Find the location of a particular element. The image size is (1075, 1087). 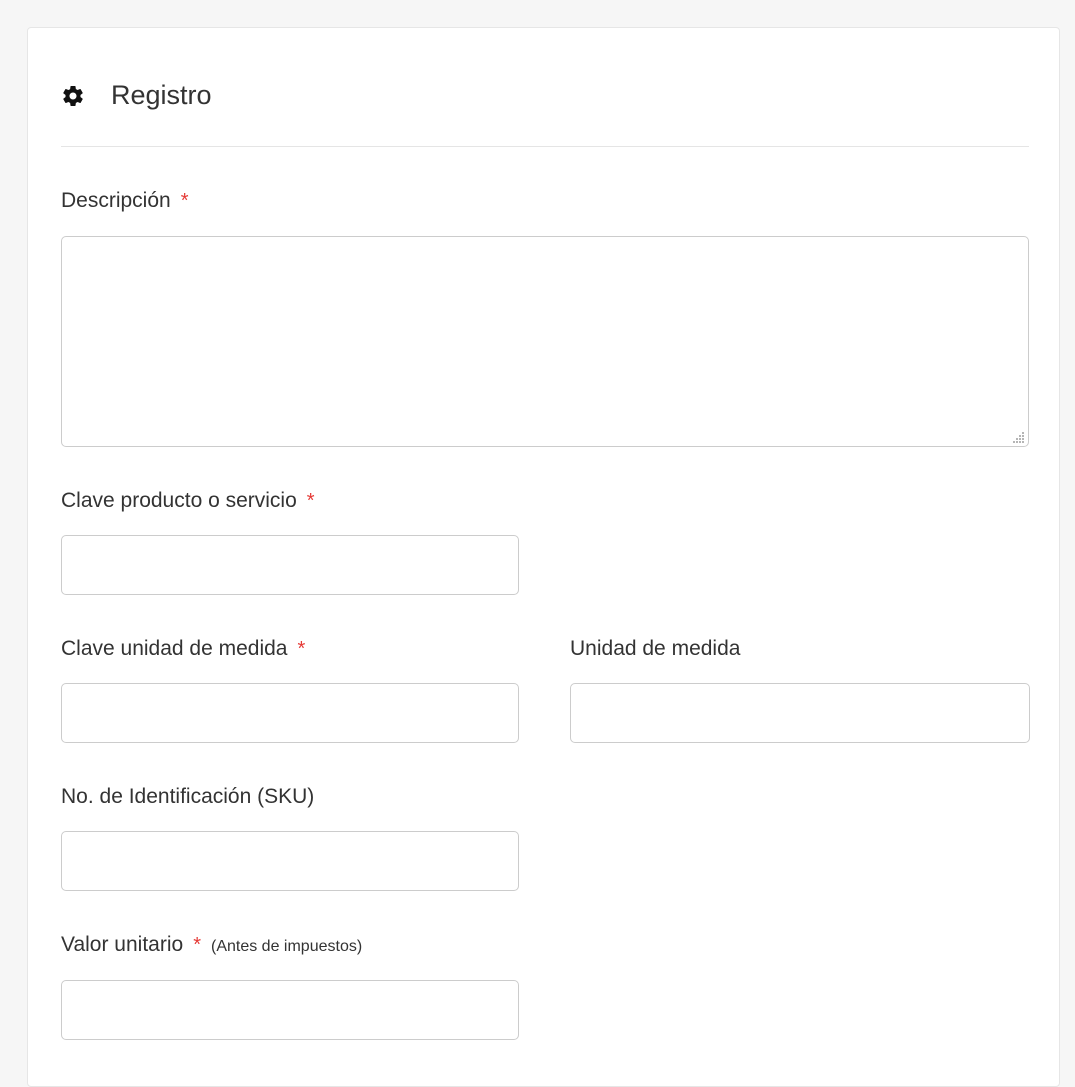

unidad-medida-input is located at coordinates (800, 713).